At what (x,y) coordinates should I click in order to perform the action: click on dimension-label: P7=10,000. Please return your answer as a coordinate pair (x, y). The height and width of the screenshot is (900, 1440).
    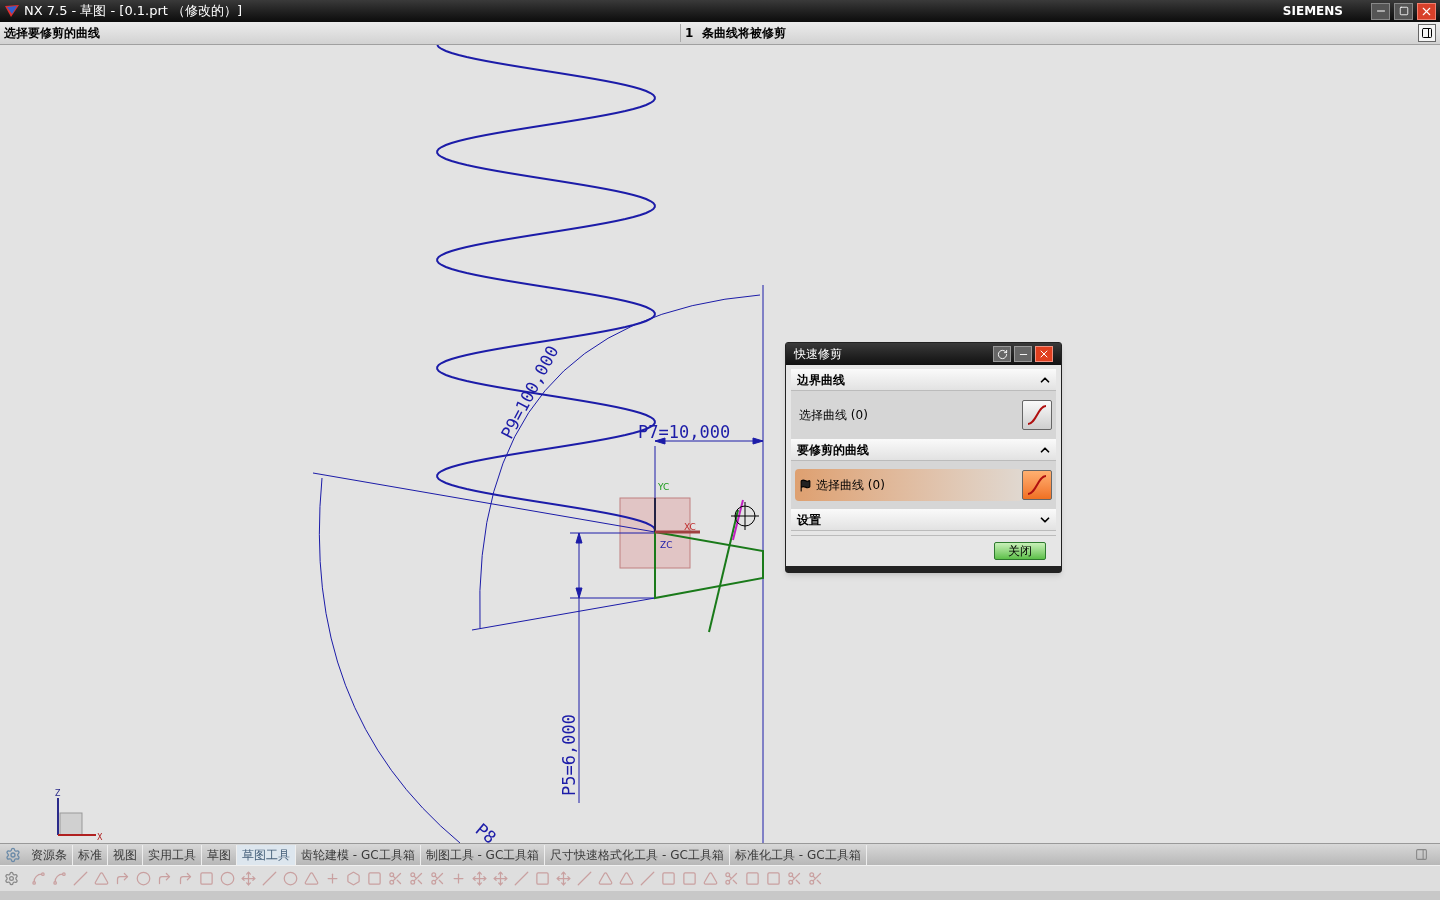
    Looking at the image, I should click on (684, 432).